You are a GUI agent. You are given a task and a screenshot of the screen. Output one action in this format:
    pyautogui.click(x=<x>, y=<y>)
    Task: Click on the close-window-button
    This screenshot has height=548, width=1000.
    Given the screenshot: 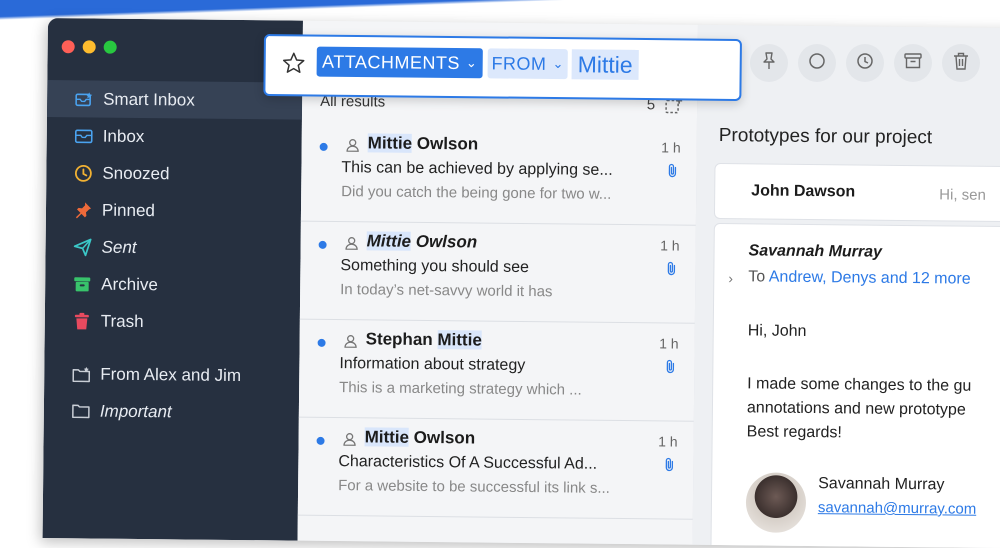 What is the action you would take?
    pyautogui.click(x=68, y=47)
    